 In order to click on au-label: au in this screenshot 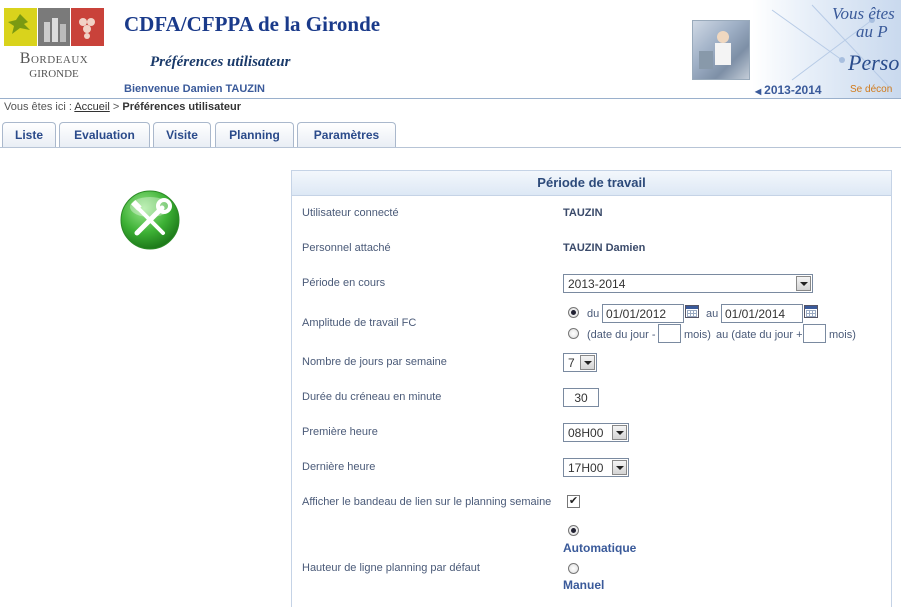, I will do `click(712, 314)`.